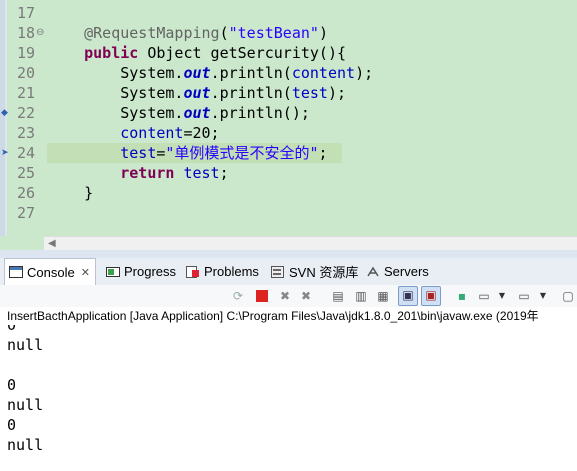 The image size is (577, 471). I want to click on terminate-icon, so click(262, 296).